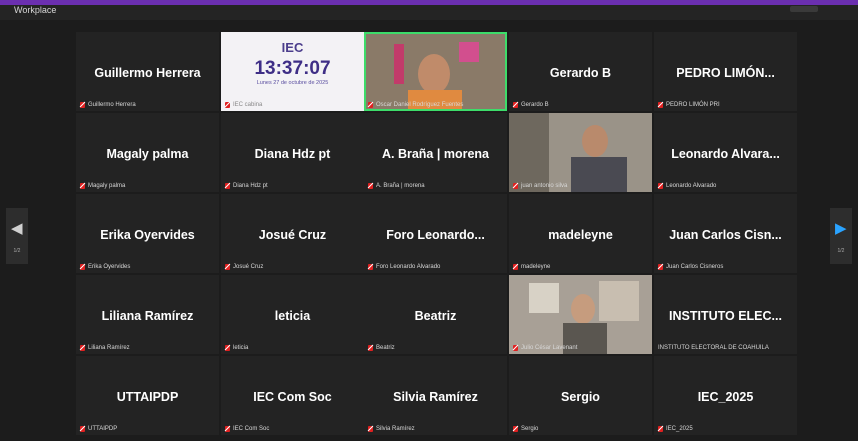  What do you see at coordinates (248, 105) in the screenshot?
I see `participant-caption: IEC cabina` at bounding box center [248, 105].